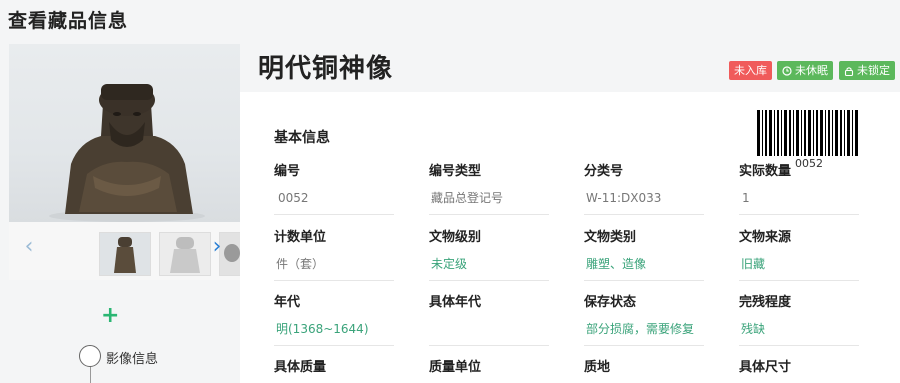 The image size is (900, 383). What do you see at coordinates (765, 367) in the screenshot?
I see `field-label: 具体尺寸` at bounding box center [765, 367].